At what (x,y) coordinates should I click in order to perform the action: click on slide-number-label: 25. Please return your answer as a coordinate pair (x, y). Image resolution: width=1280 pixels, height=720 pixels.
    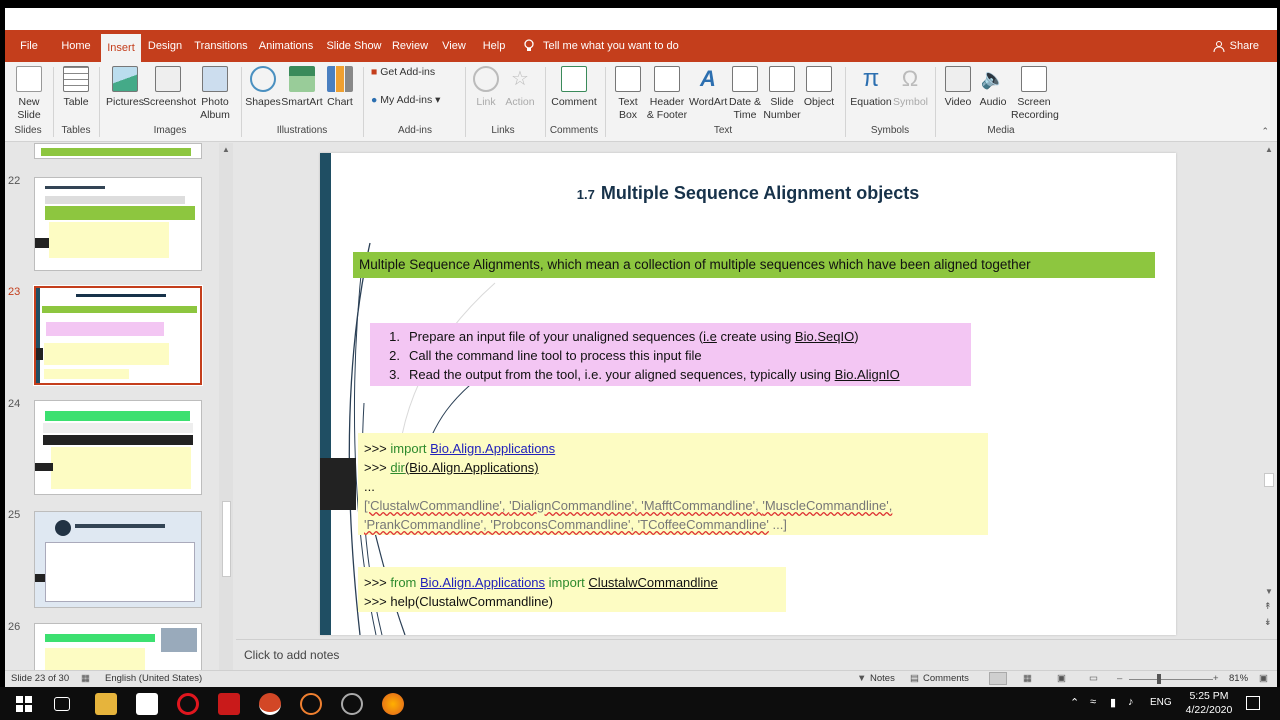
    Looking at the image, I should click on (14, 515).